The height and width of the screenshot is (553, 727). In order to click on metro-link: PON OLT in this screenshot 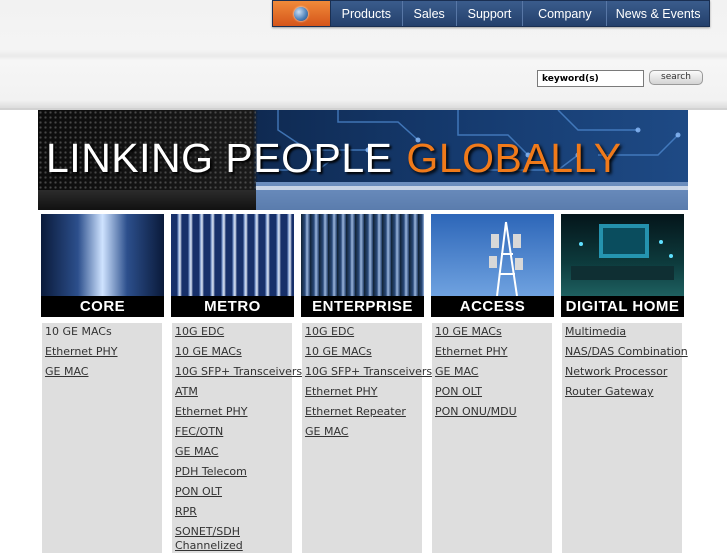, I will do `click(198, 491)`.